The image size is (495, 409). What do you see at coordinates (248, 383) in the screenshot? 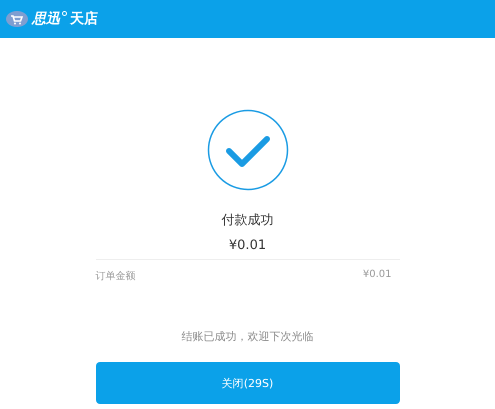
I see `close-button: 关闭(29S)` at bounding box center [248, 383].